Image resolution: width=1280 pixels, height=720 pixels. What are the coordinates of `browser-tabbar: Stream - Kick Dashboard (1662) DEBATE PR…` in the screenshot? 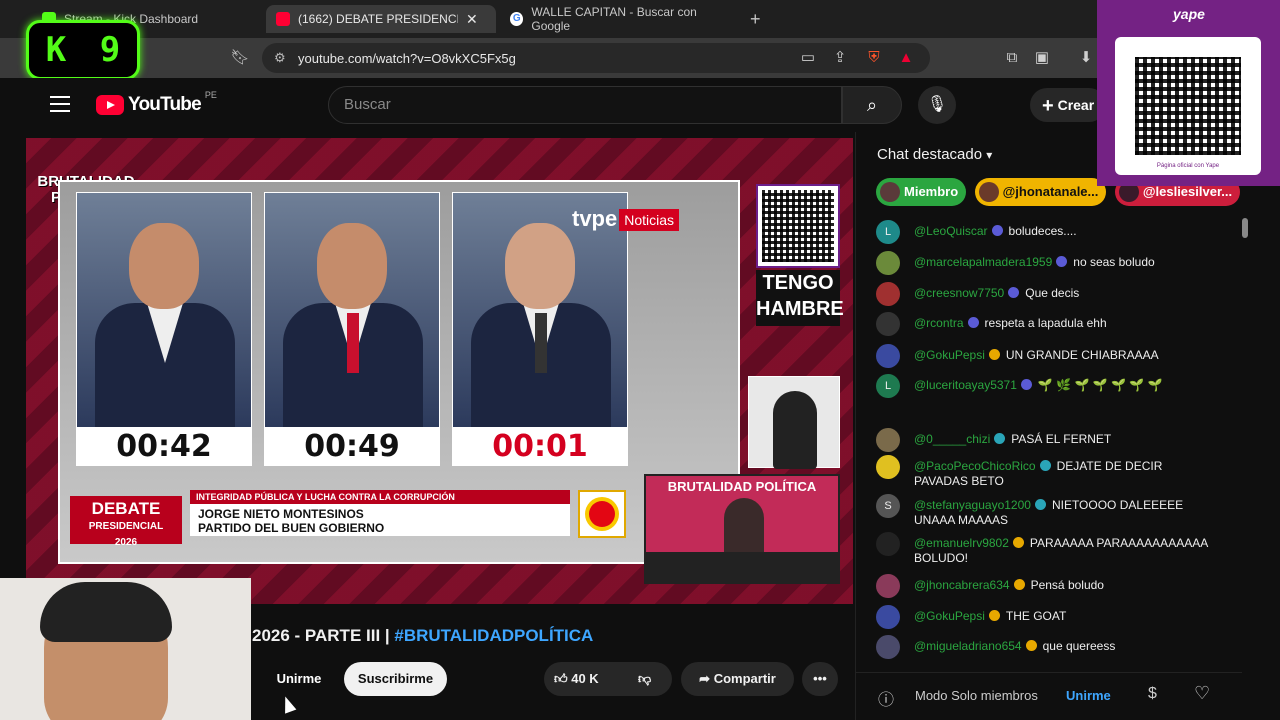 It's located at (640, 19).